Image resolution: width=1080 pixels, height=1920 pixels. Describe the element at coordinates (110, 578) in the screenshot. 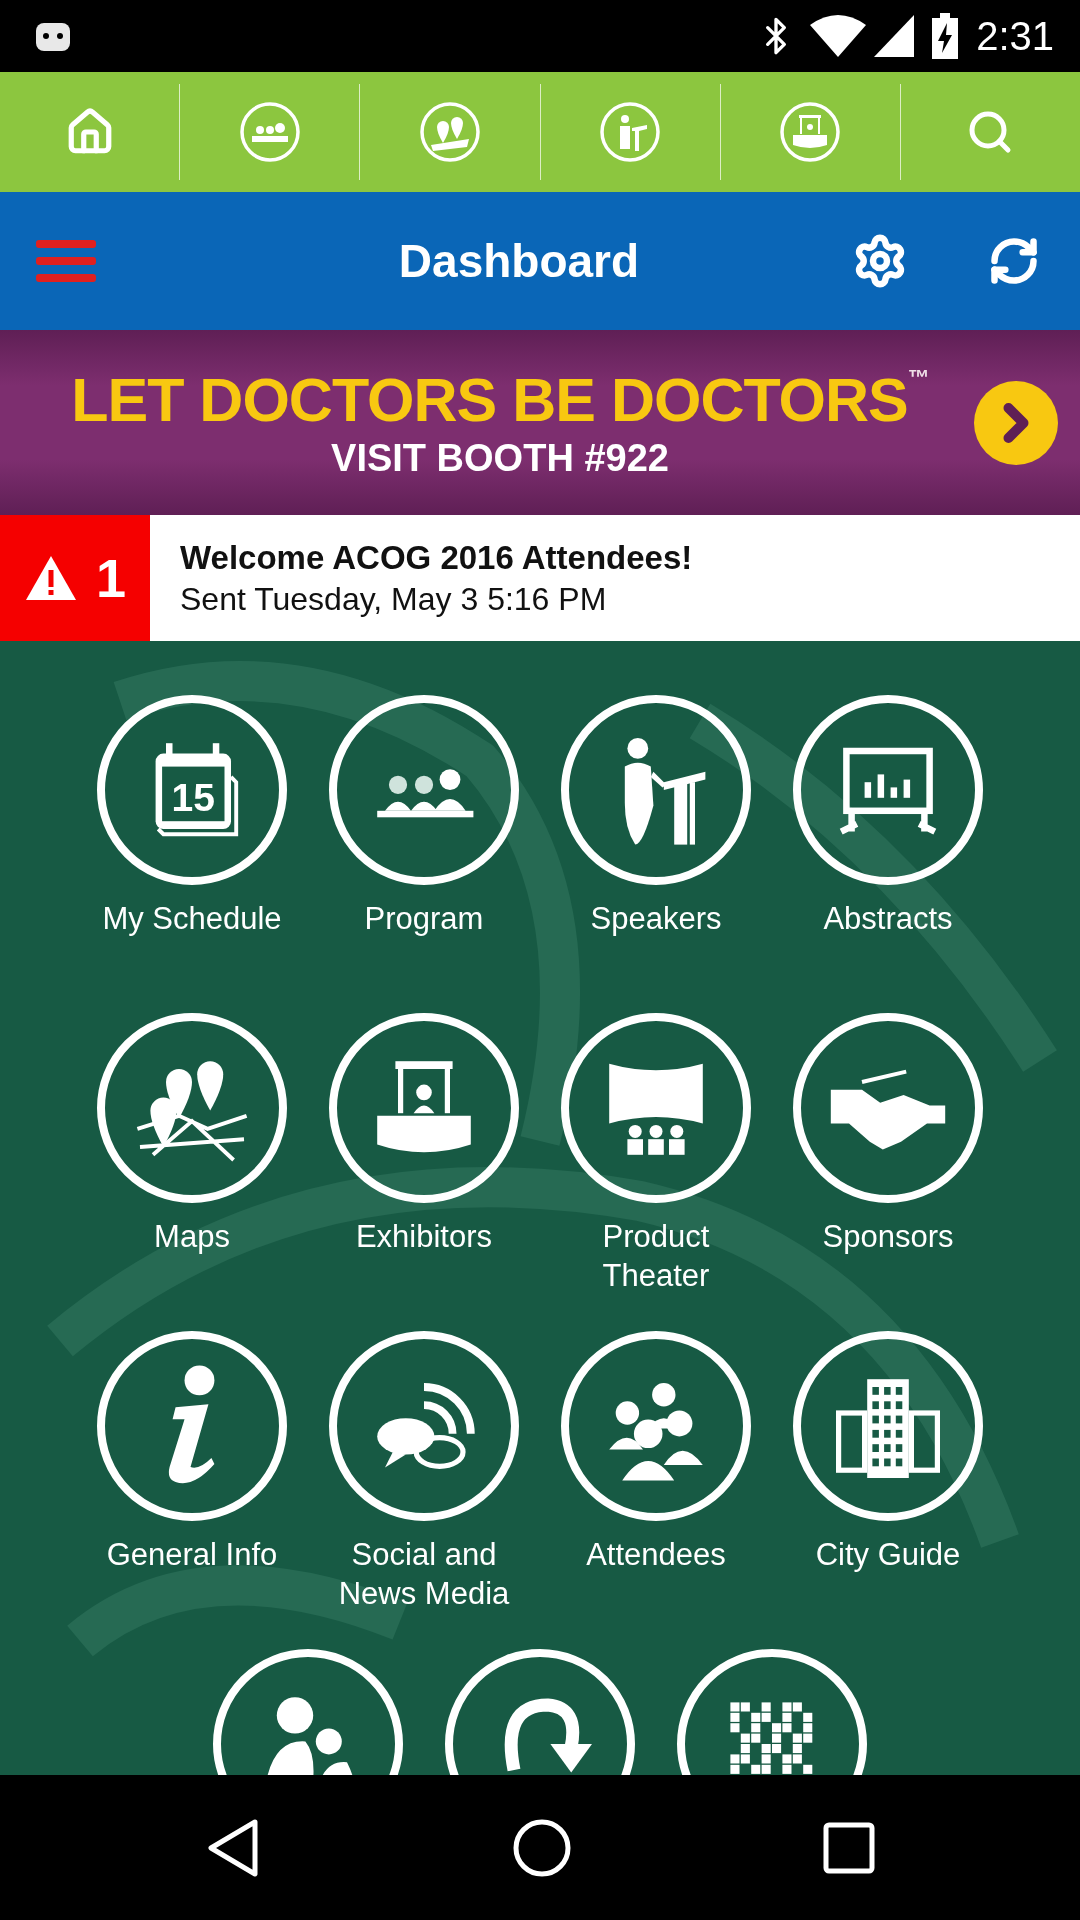

I see `alert-count: 1` at that location.